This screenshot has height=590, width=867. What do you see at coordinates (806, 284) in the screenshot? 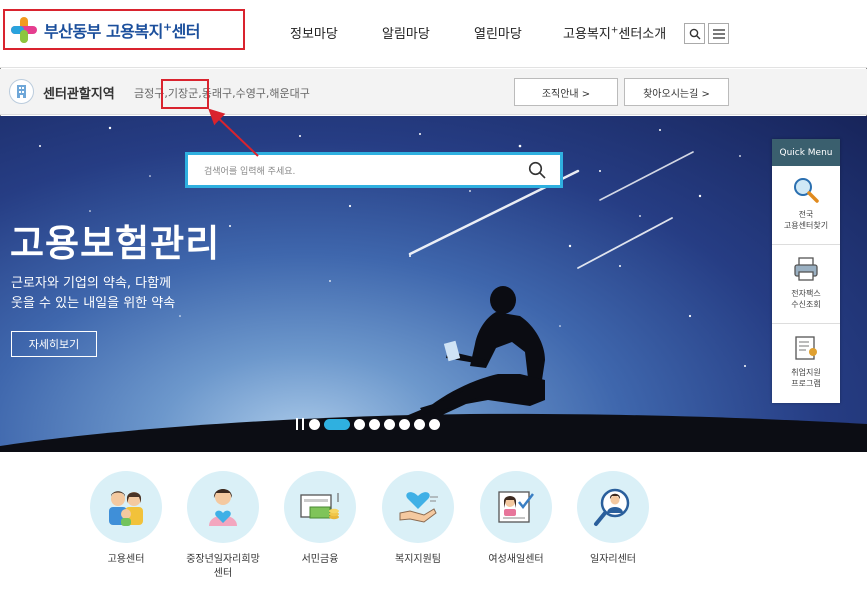
I see `quick-item-fax: 전자팩스 수신조회` at bounding box center [806, 284].